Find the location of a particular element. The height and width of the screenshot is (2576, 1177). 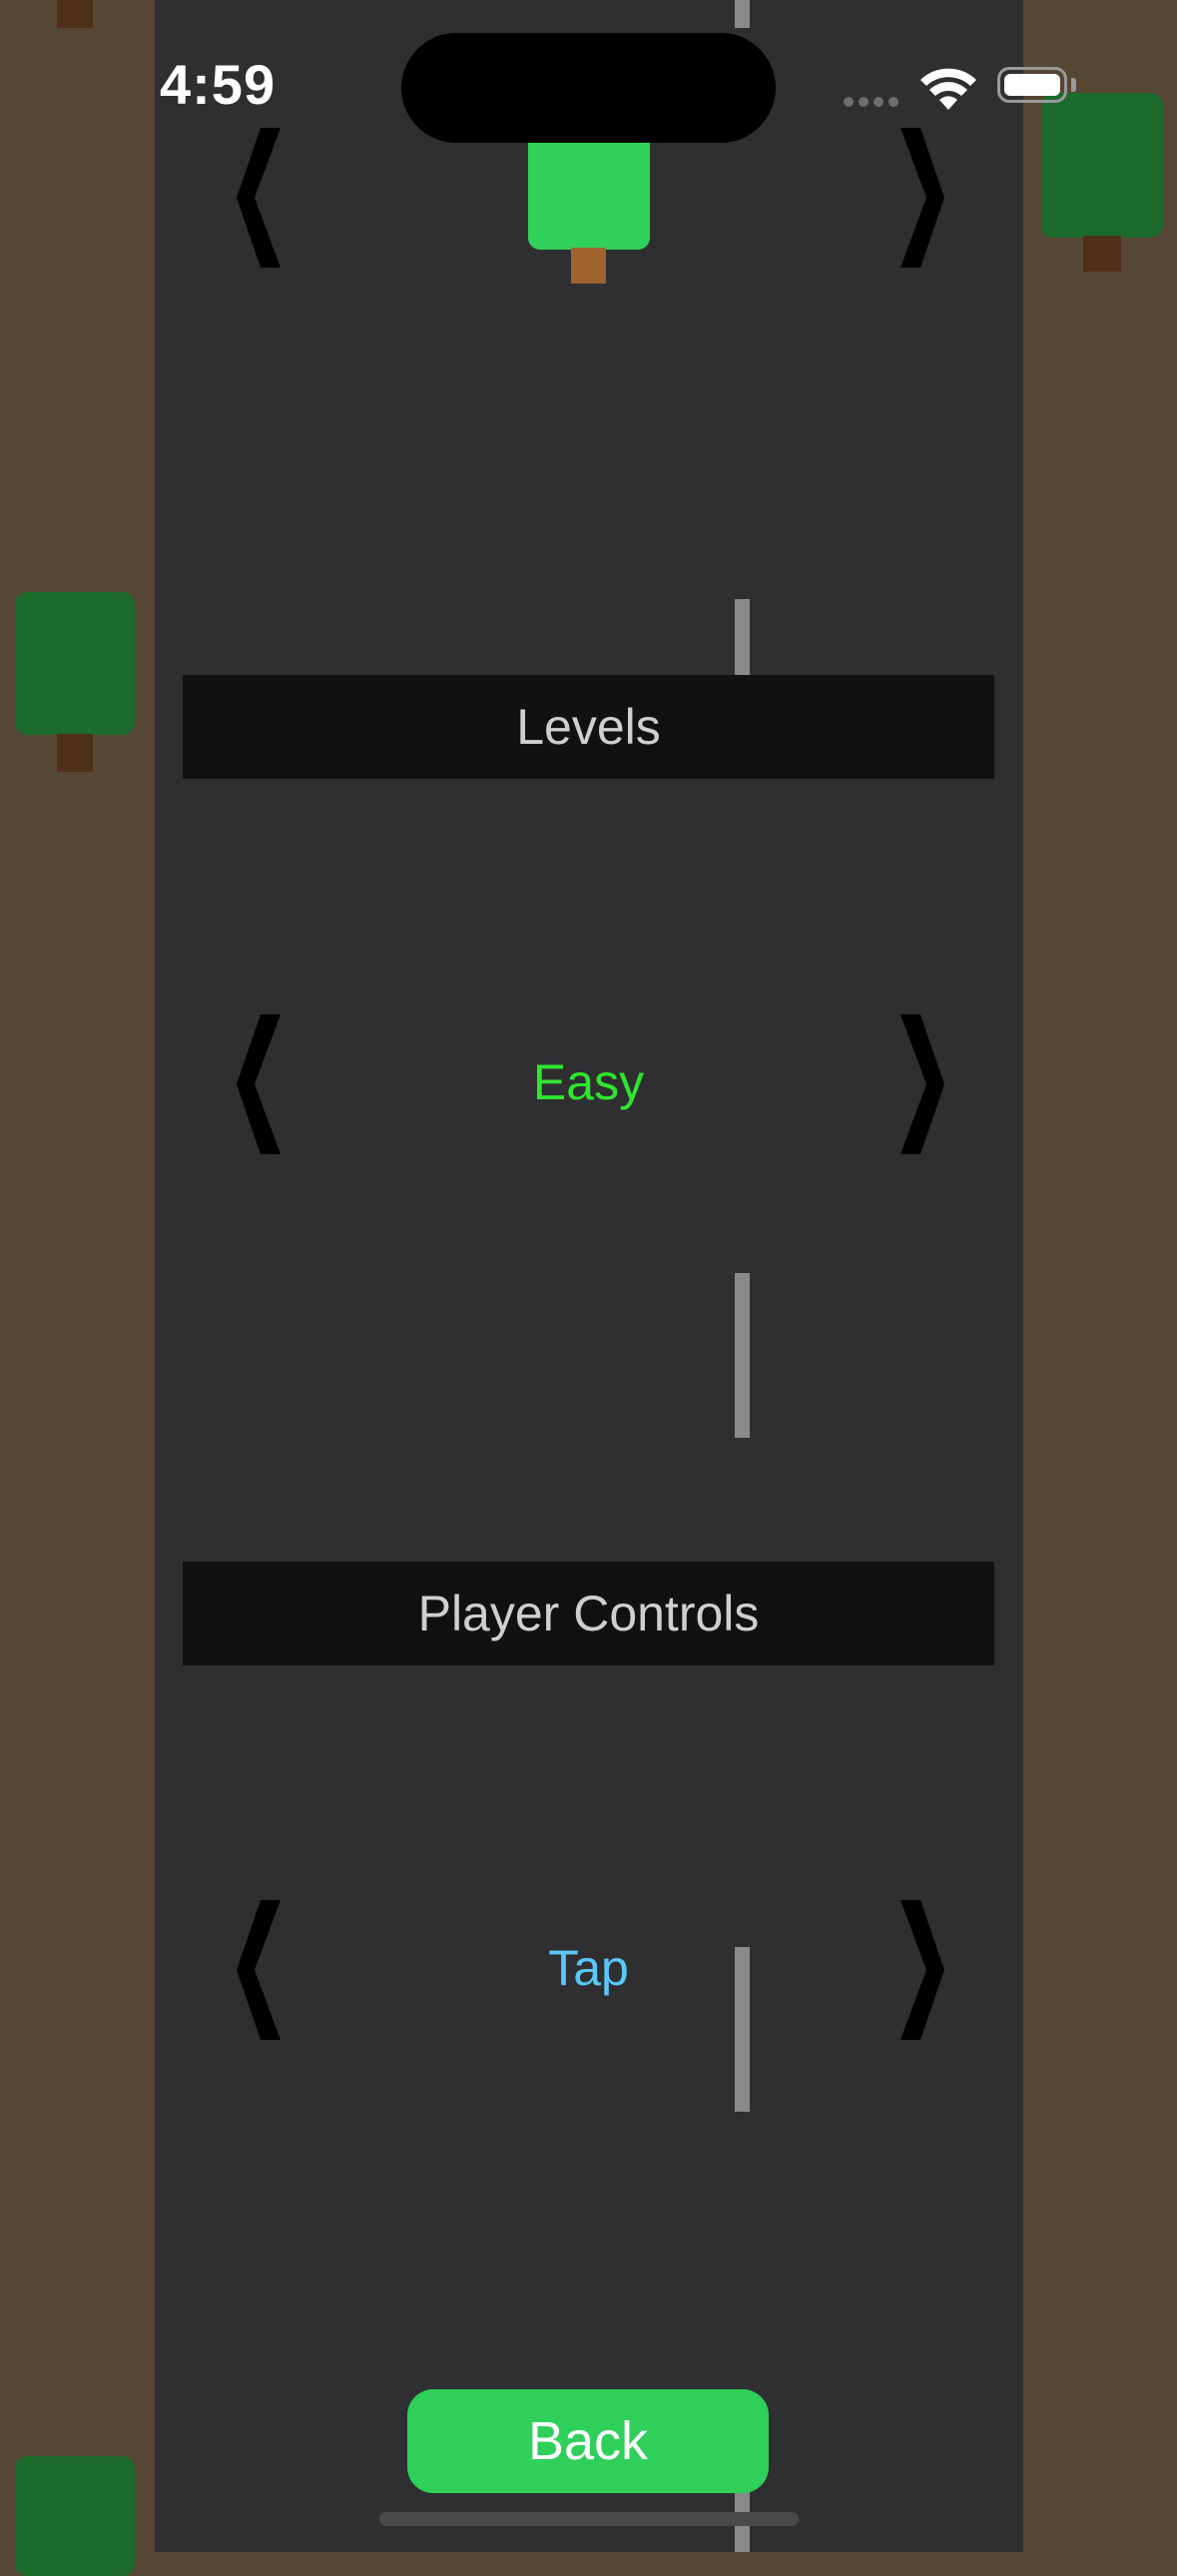

player-controls-header-label: Player Controls is located at coordinates (588, 1614).